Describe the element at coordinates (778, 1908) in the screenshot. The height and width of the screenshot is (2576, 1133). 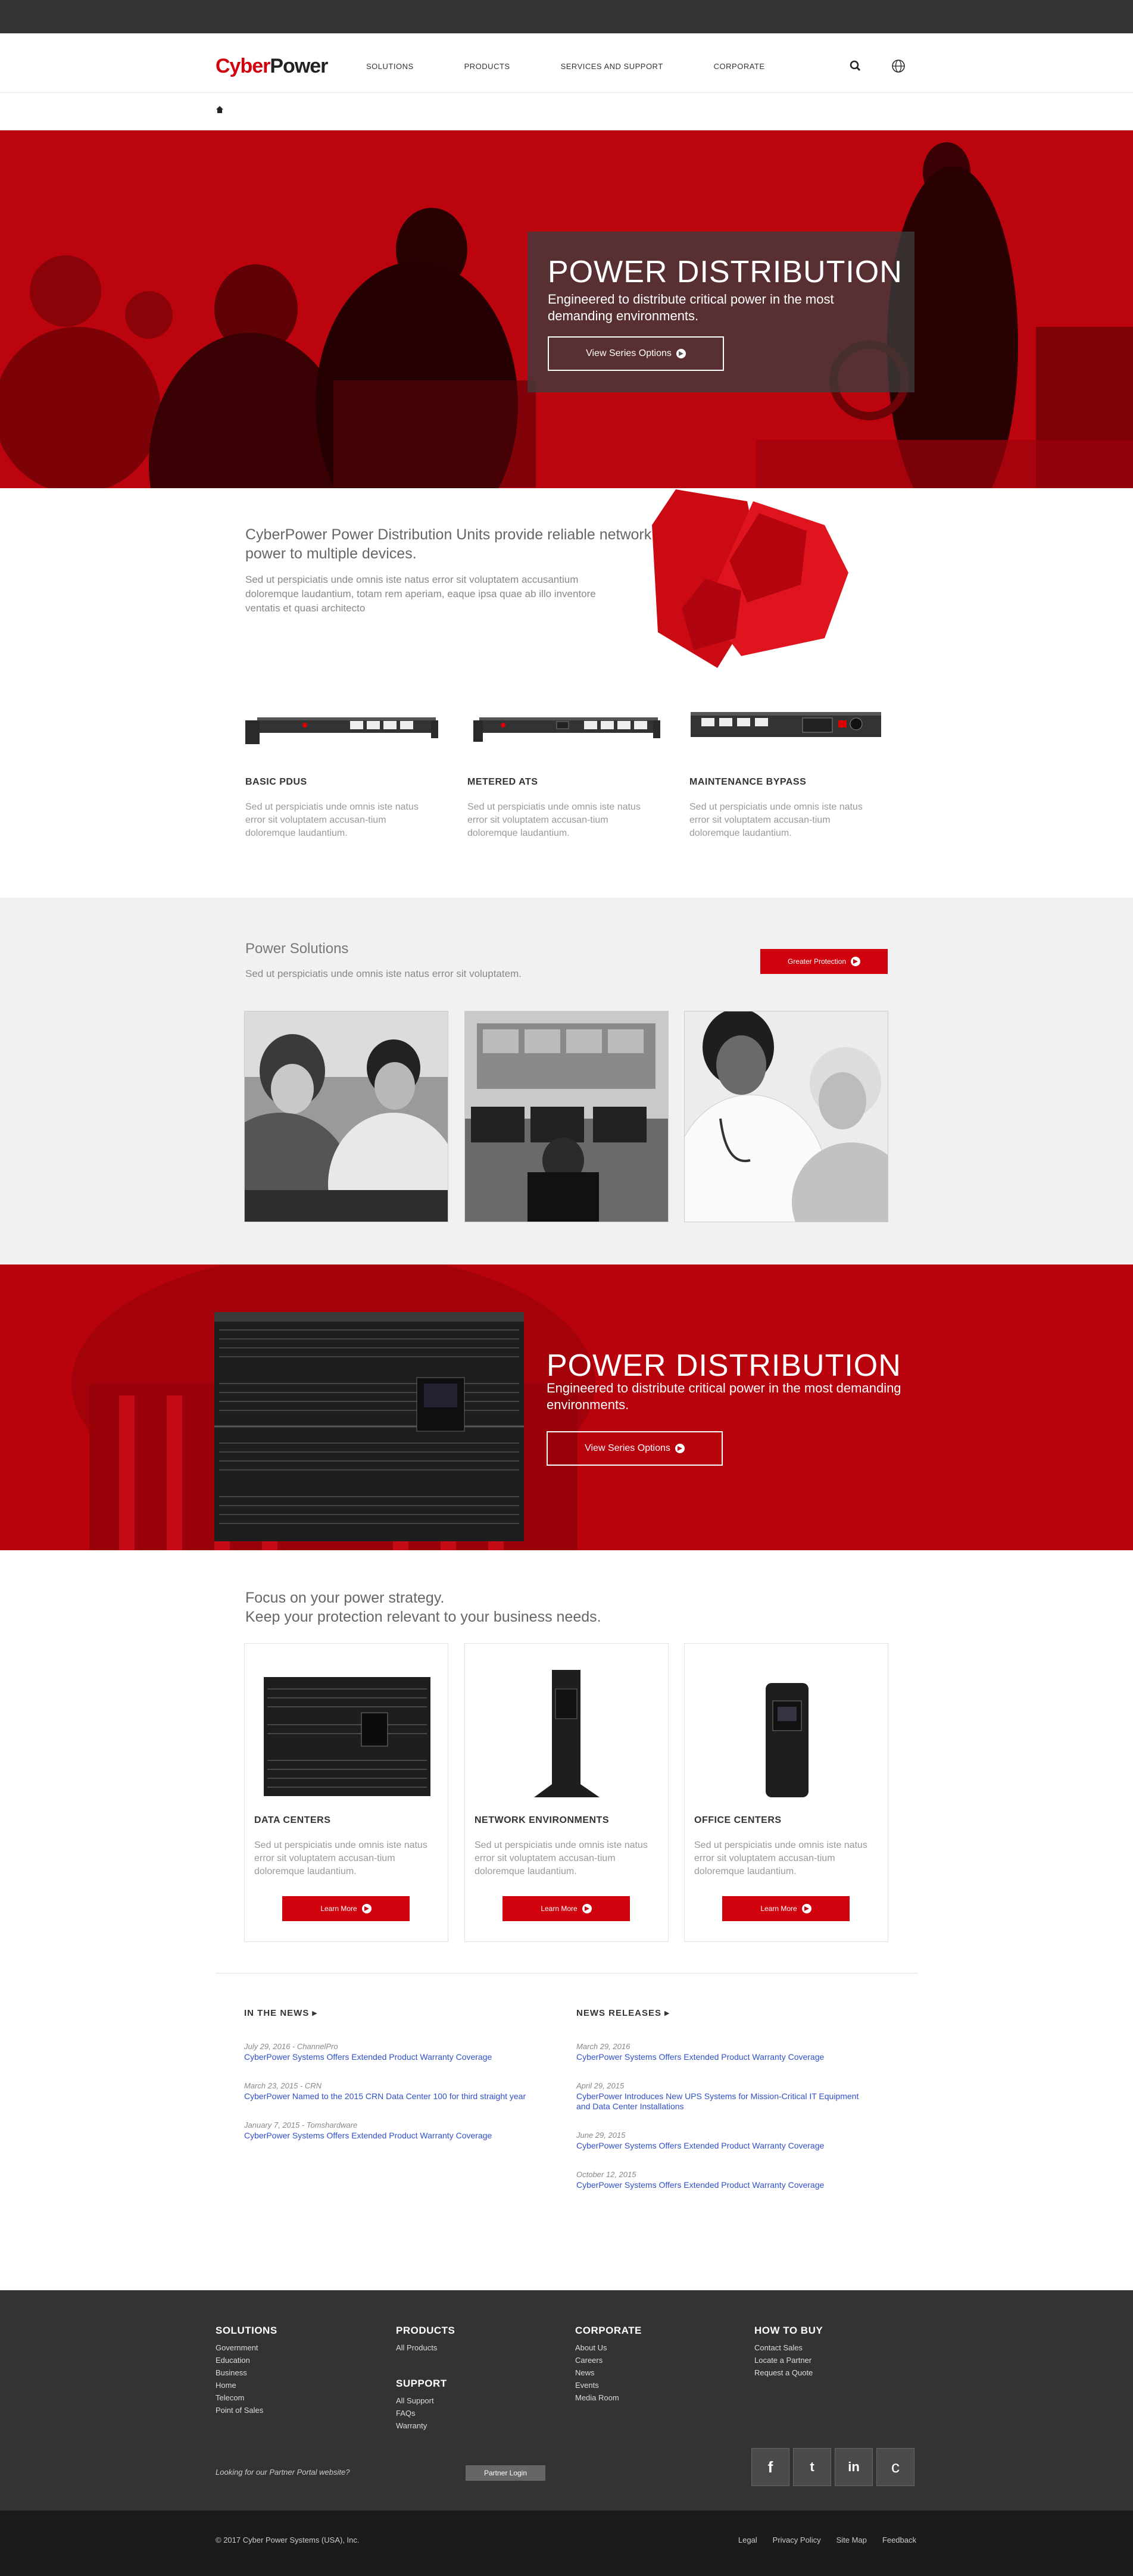
I see `button-label: Learn More` at that location.